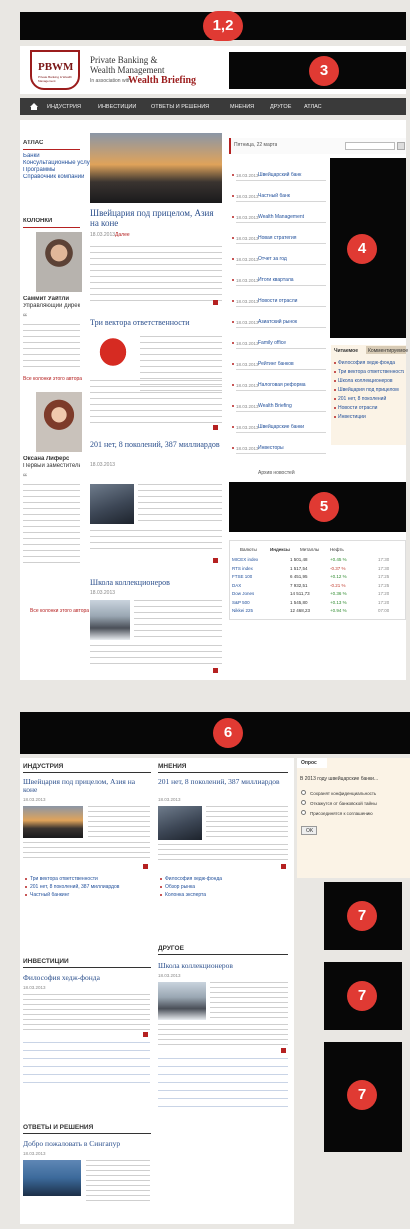 This screenshot has width=410, height=1229. I want to click on popular-item-link: Школа коллекционеров, so click(371, 381).